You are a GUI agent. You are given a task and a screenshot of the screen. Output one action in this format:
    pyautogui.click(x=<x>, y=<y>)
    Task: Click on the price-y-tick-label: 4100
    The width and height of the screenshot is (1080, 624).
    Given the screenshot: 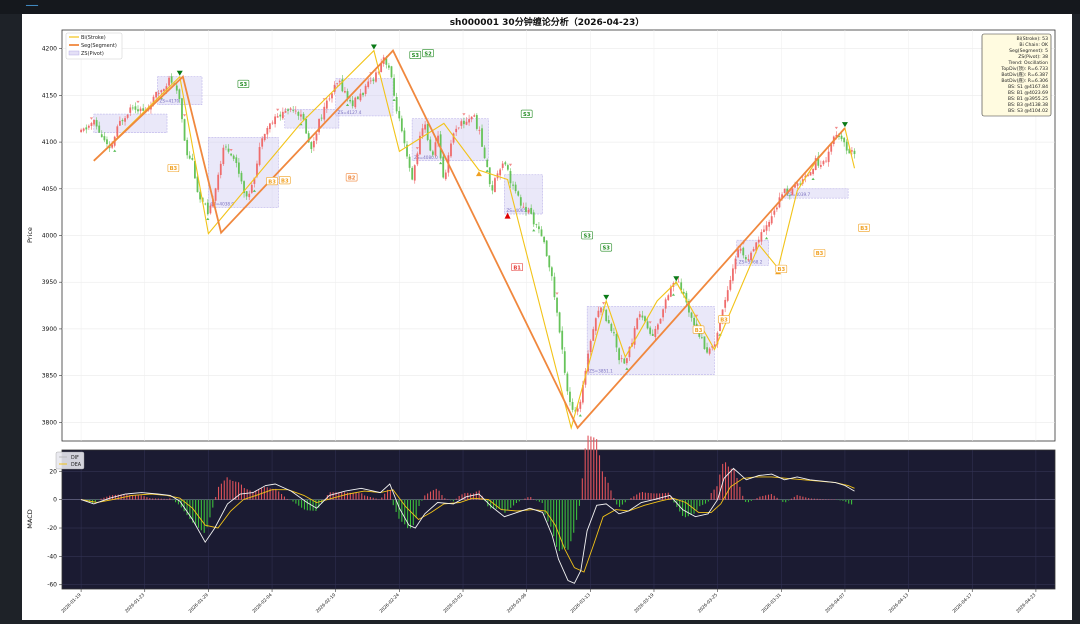 What is the action you would take?
    pyautogui.click(x=49, y=142)
    